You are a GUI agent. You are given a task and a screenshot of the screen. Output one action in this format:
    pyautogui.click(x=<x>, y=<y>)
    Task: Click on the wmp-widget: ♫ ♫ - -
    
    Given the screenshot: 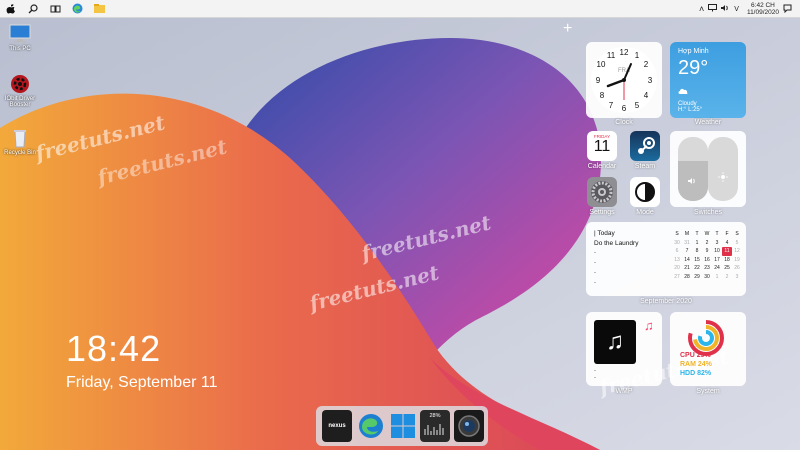 What is the action you would take?
    pyautogui.click(x=624, y=349)
    